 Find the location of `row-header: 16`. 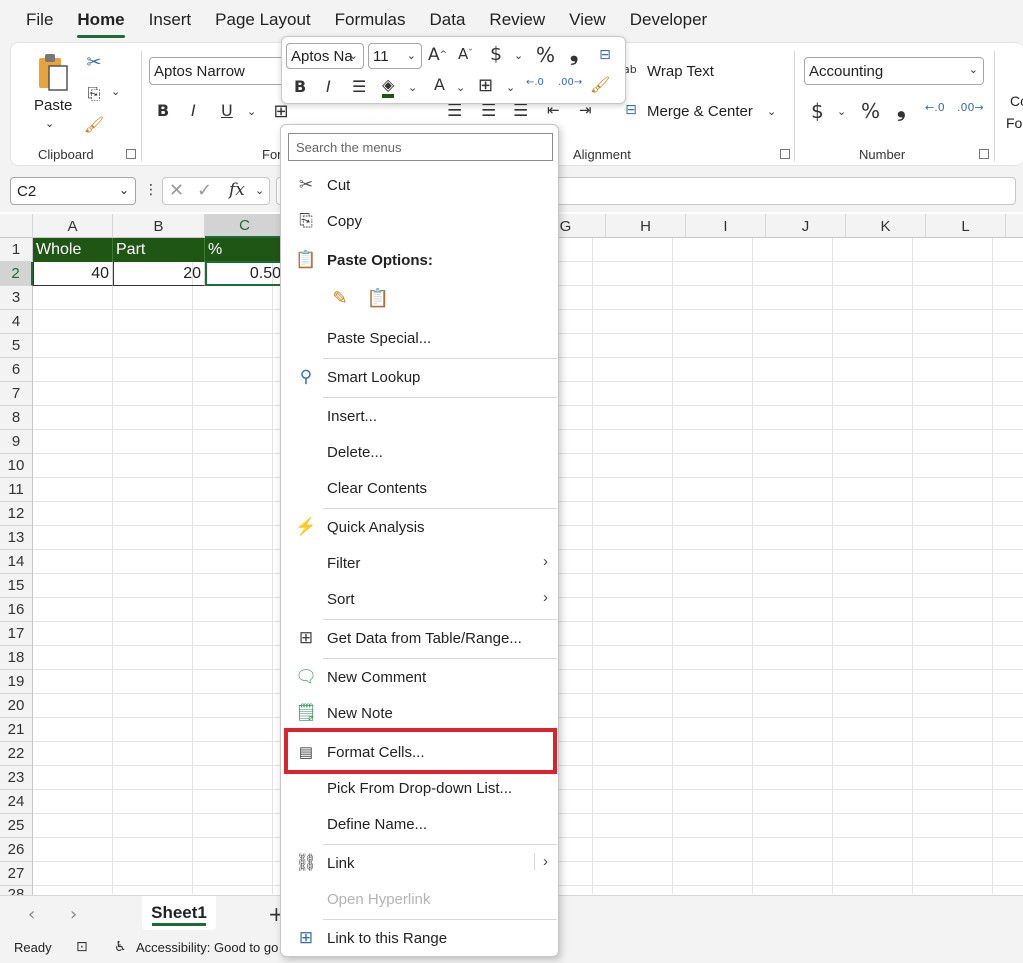

row-header: 16 is located at coordinates (16, 610).